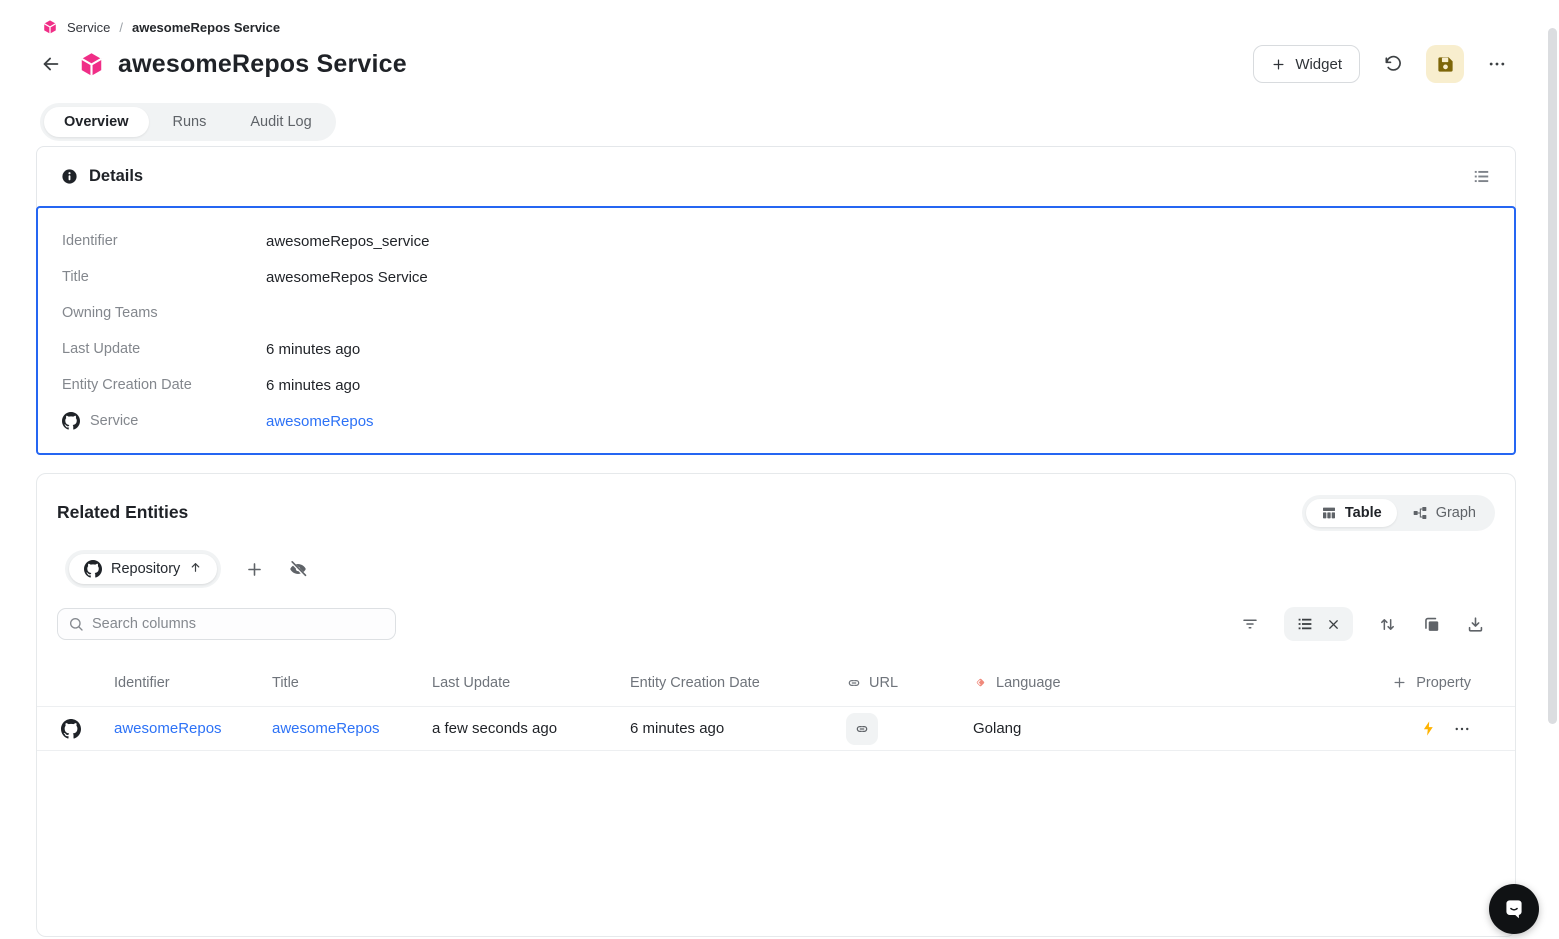 The height and width of the screenshot is (939, 1559). I want to click on detail-label-text: Service, so click(114, 421).